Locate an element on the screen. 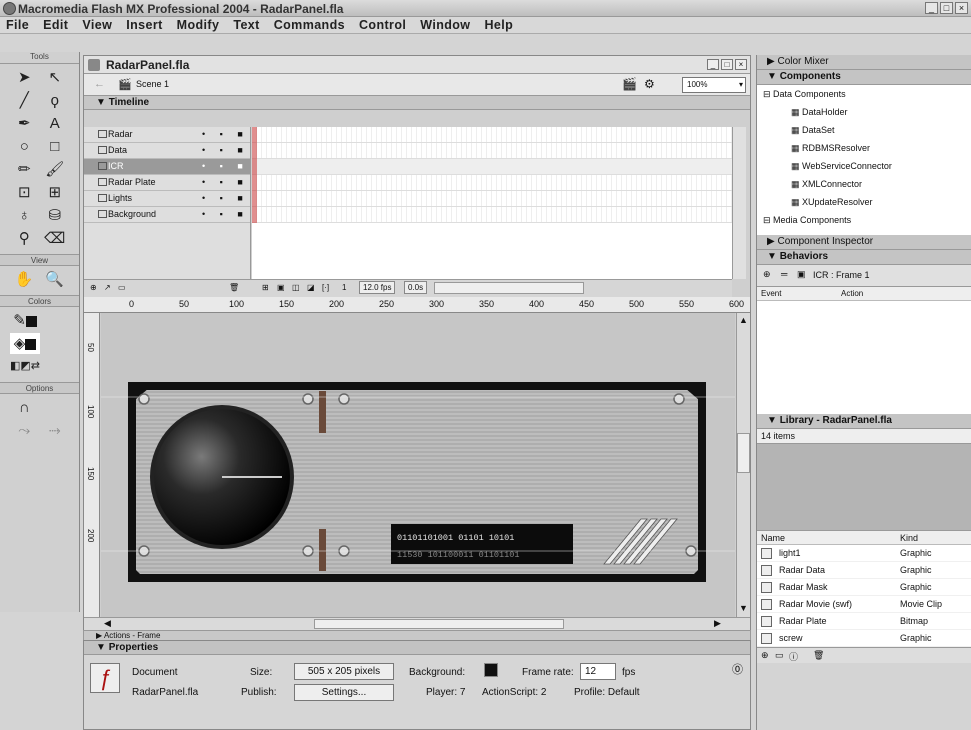 The image size is (971, 730). swap-colors-icon: ◧◩⇄ is located at coordinates (25, 366).